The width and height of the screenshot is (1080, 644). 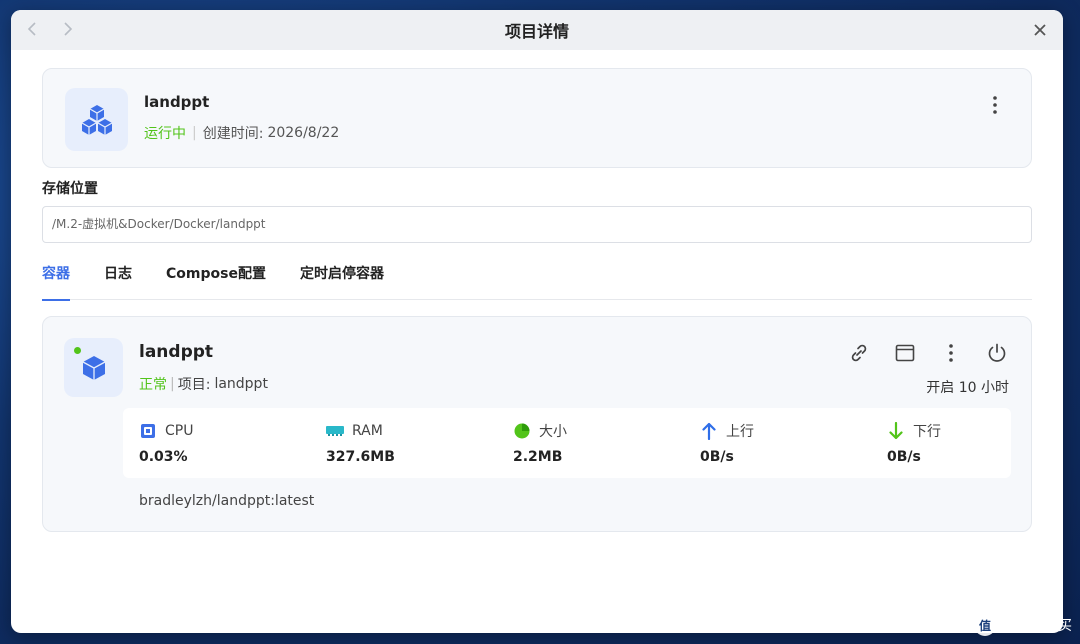 I want to click on container-name: landppt, so click(x=176, y=352).